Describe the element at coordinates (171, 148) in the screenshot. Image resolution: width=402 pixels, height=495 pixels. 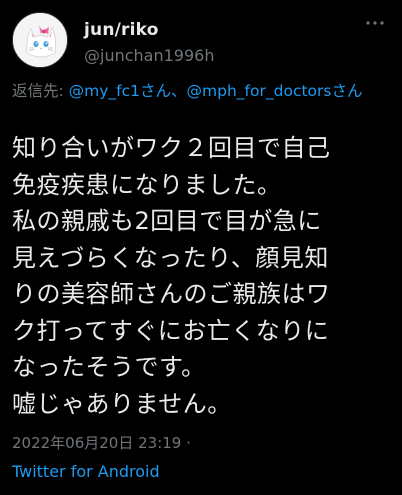
I see `tweet-line: 知り合いがワク２回目で自己` at that location.